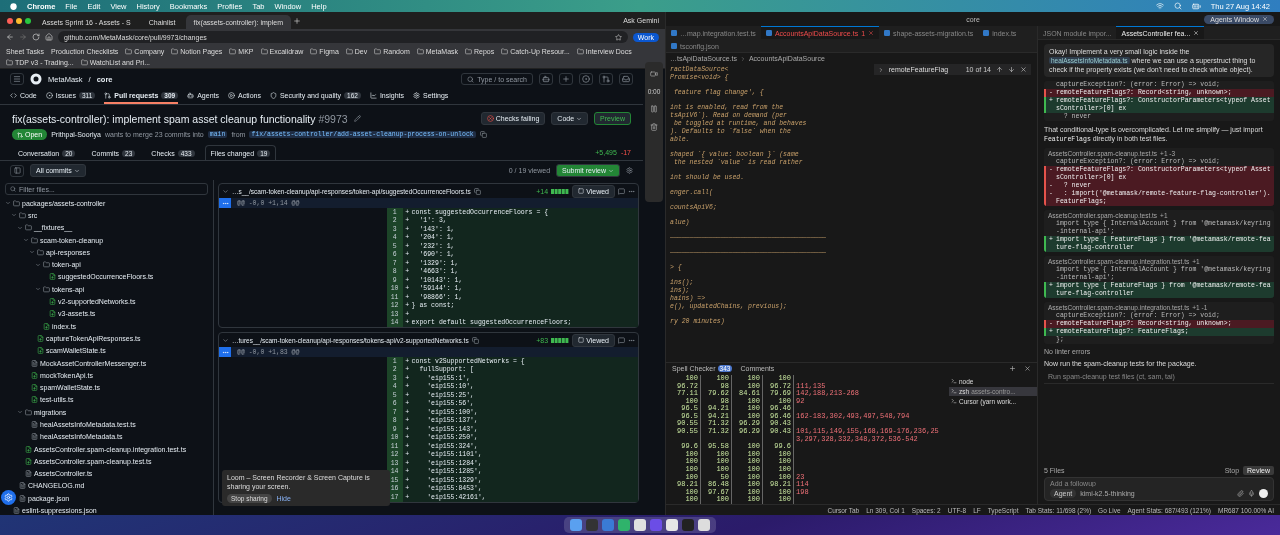  What do you see at coordinates (17, 170) in the screenshot?
I see `sidebar-icon` at bounding box center [17, 170].